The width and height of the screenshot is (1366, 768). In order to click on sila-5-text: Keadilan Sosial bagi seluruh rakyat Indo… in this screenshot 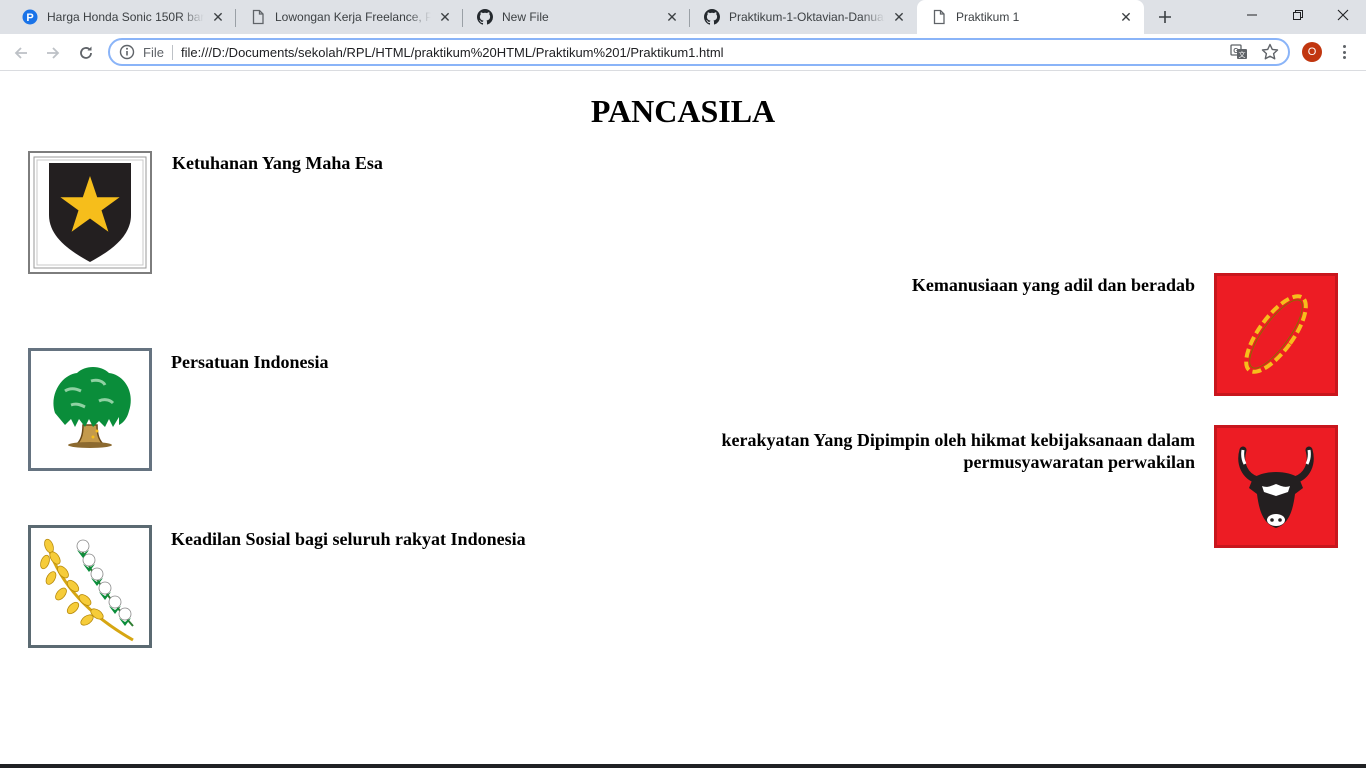, I will do `click(348, 539)`.